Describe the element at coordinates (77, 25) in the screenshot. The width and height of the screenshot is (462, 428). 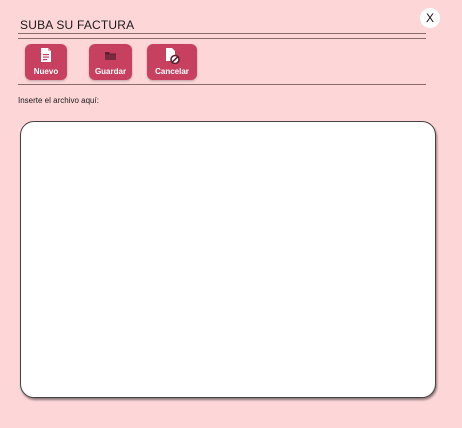
I see `dialog-title: SUBA SU FACTURA` at that location.